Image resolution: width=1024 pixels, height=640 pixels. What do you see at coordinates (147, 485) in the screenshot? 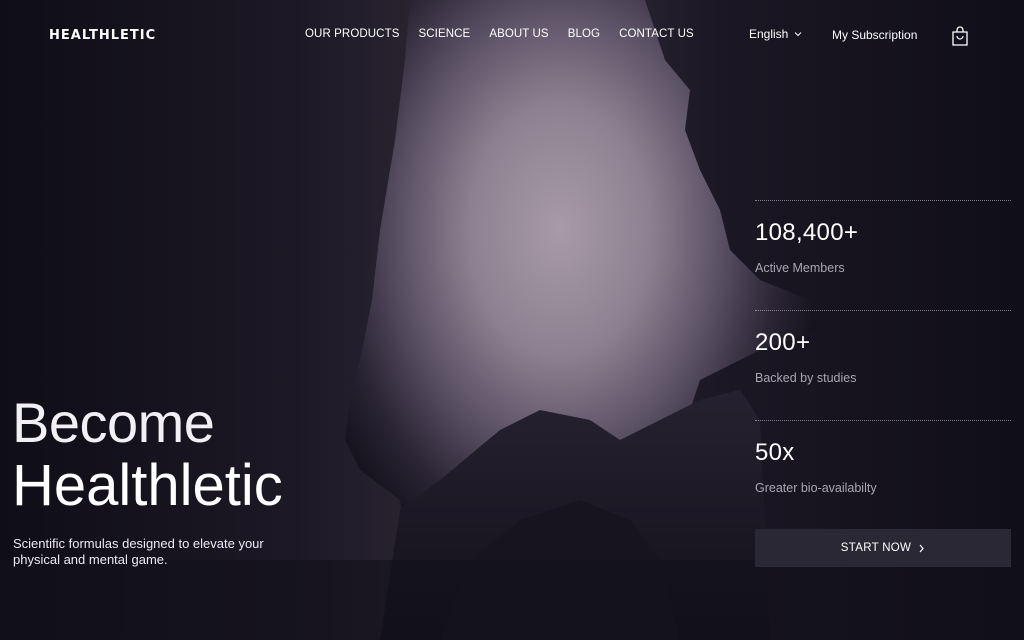
I see `headline-healthletic: Healthletic` at bounding box center [147, 485].